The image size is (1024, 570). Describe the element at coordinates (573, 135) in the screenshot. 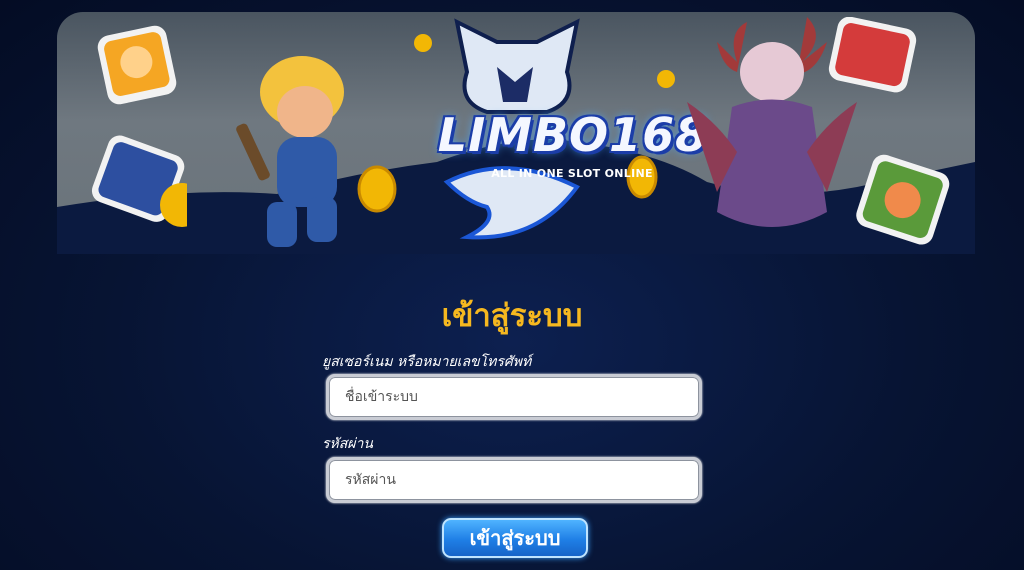

I see `brand-logo-text: LIMBO168` at that location.